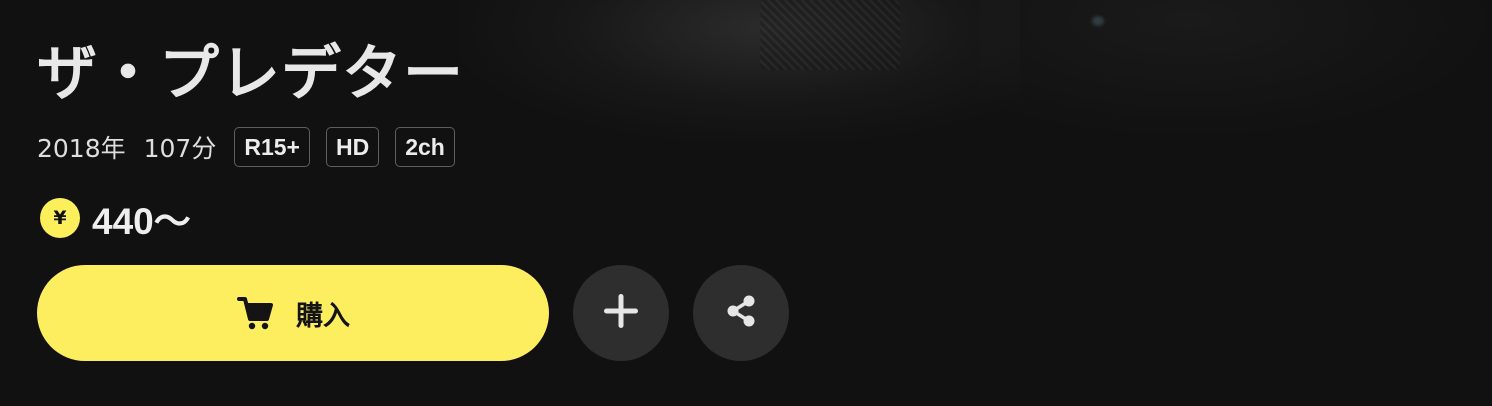 The width and height of the screenshot is (1492, 406). I want to click on add-to-list-button, so click(621, 313).